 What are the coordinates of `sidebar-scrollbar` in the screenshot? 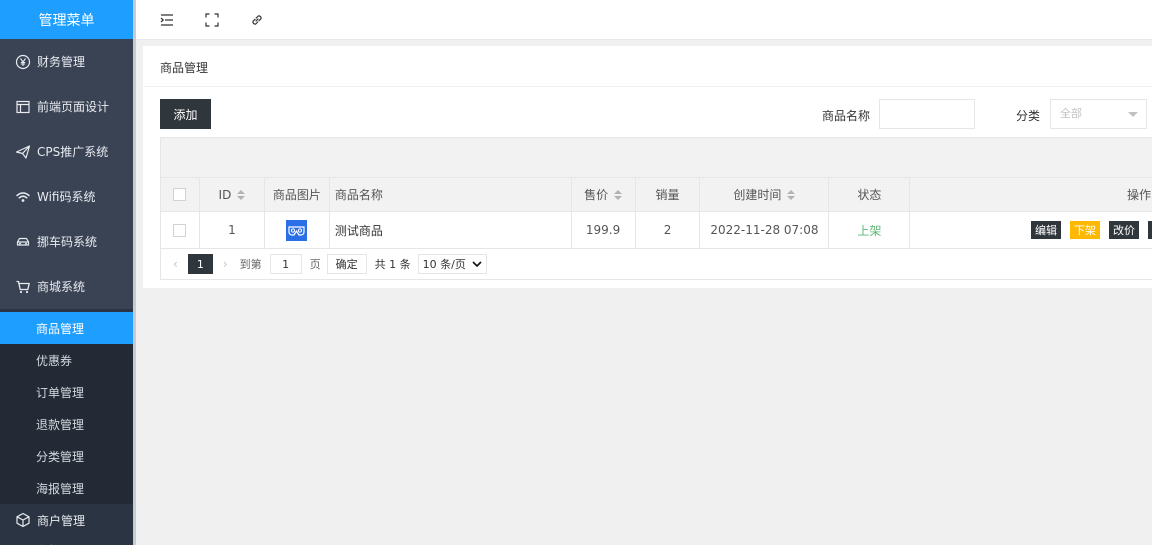 It's located at (134, 272).